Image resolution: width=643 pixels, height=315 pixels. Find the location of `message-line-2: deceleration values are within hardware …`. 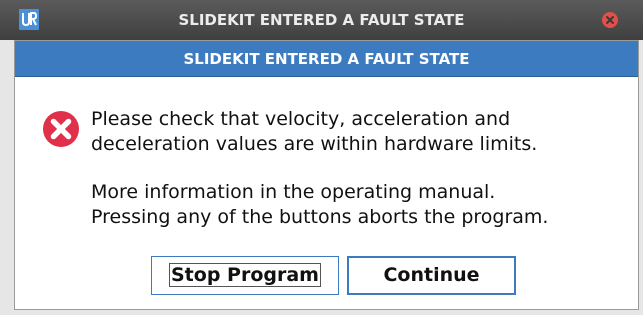

message-line-2: deceleration values are within hardware … is located at coordinates (314, 144).